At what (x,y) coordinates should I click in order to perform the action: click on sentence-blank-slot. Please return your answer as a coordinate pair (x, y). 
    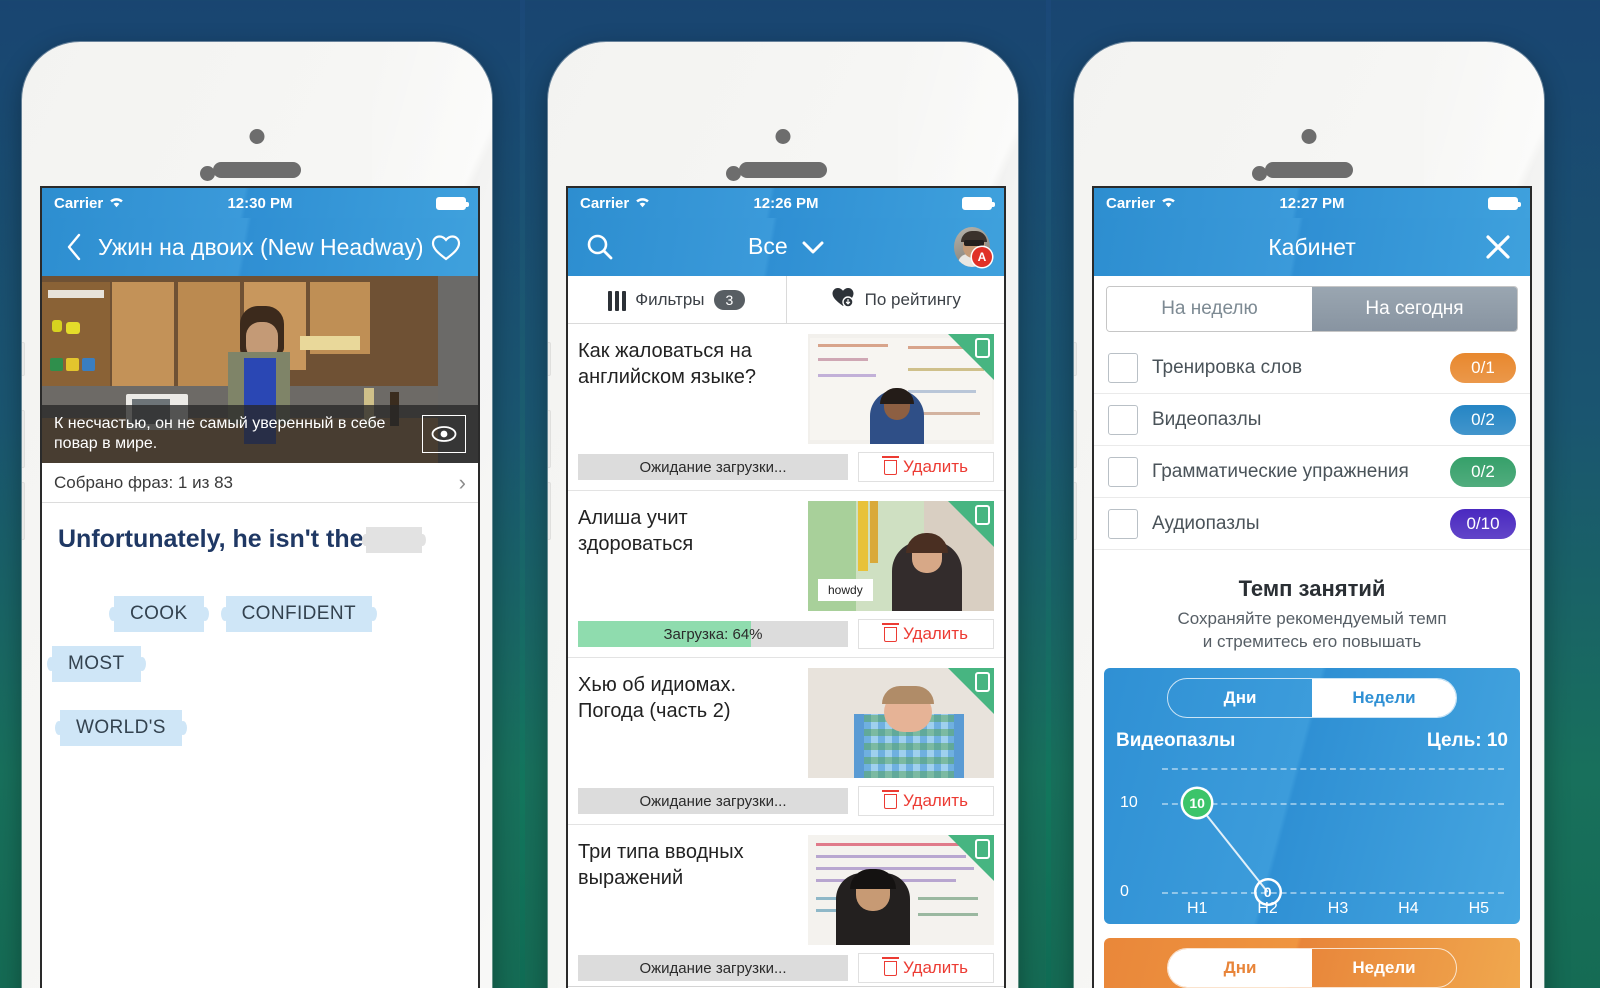
    Looking at the image, I should click on (393, 540).